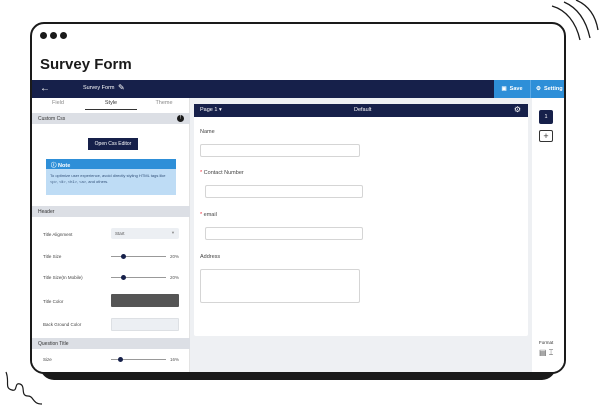 This screenshot has height=411, width=600. Describe the element at coordinates (54, 166) in the screenshot. I see `info-circle-icon: ⓘ` at that location.